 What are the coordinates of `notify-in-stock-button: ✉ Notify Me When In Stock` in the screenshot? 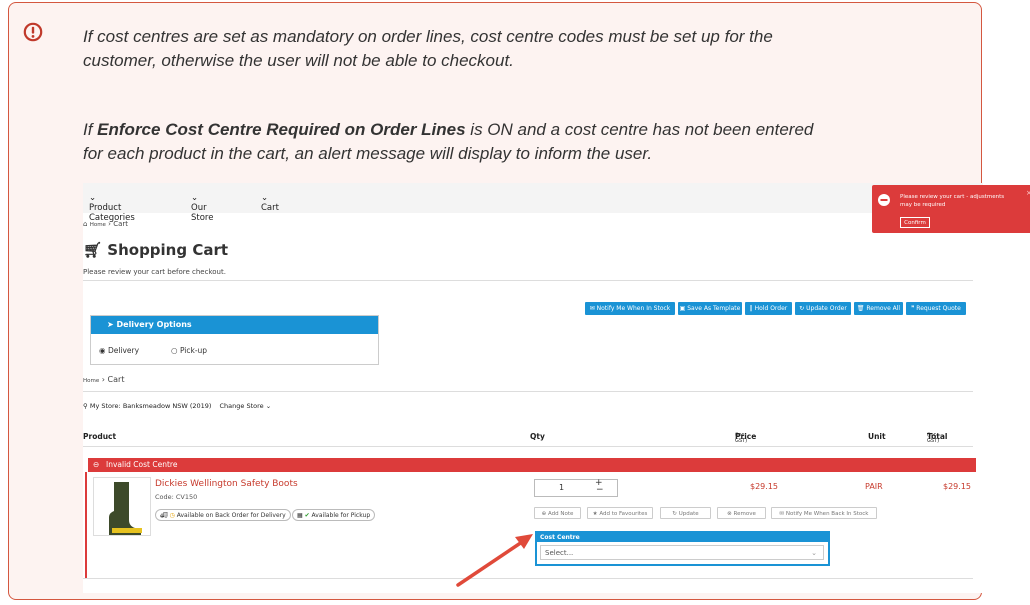 It's located at (630, 308).